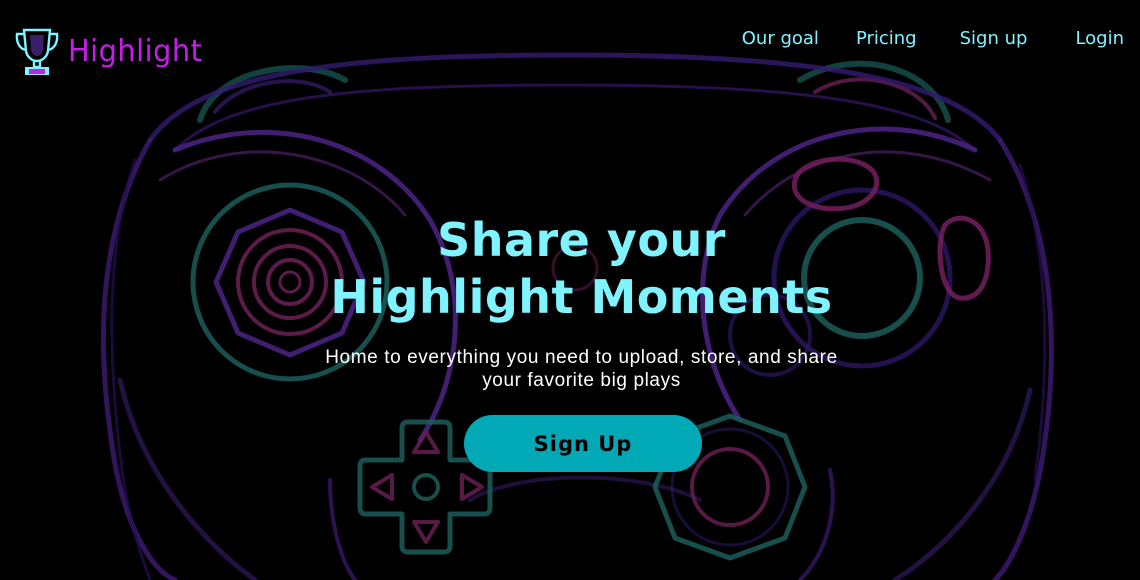 This screenshot has height=580, width=1140. I want to click on trophy-icon, so click(37, 51).